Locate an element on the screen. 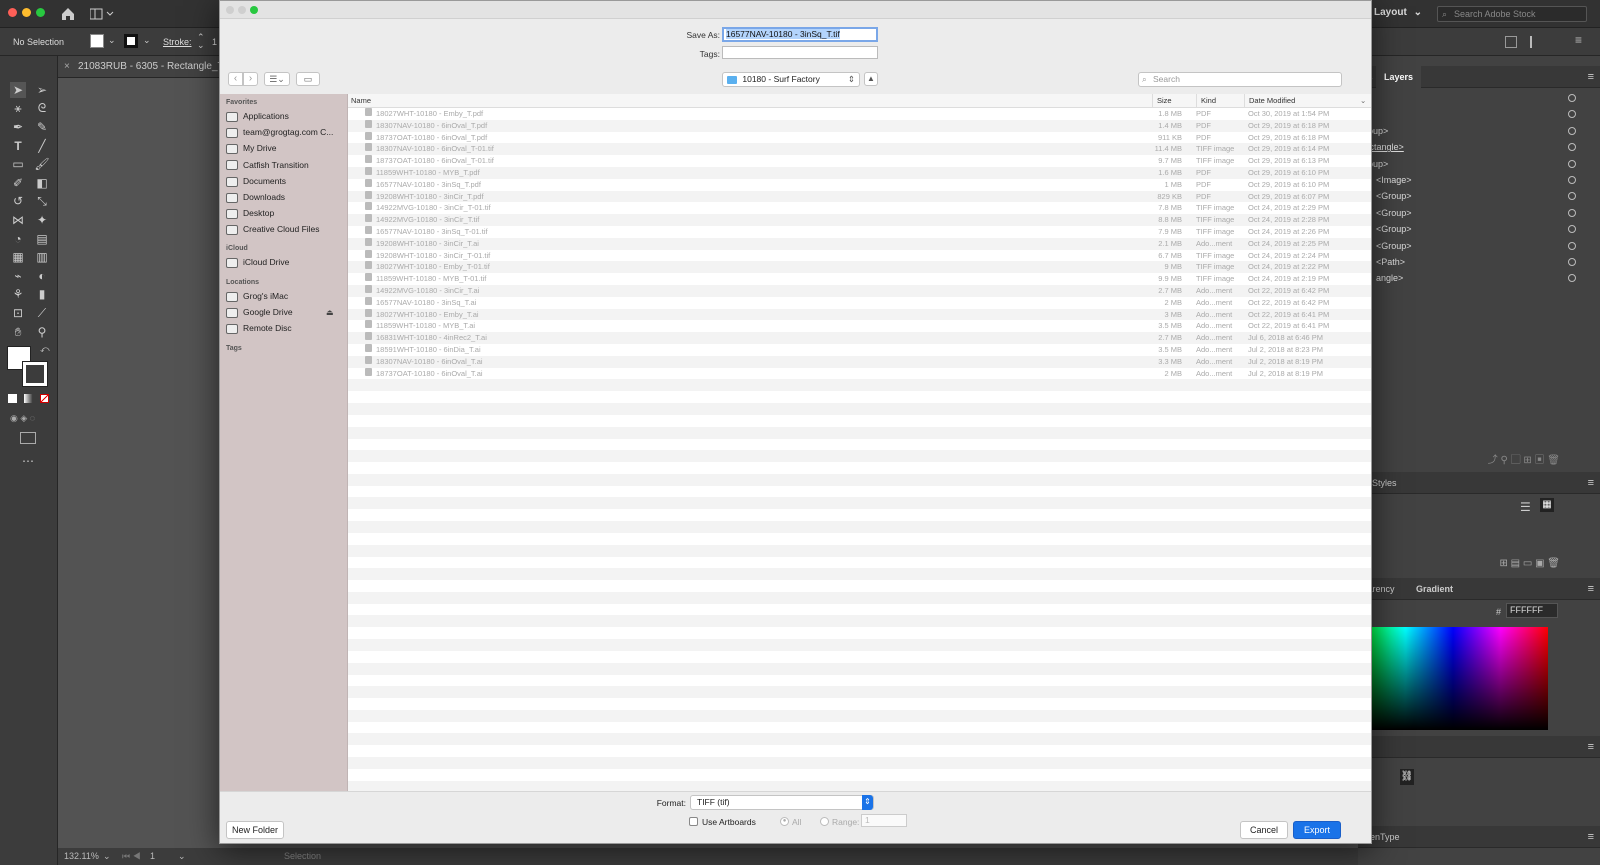 The height and width of the screenshot is (865, 1600). pen-tool-icon: ✒ is located at coordinates (18, 127).